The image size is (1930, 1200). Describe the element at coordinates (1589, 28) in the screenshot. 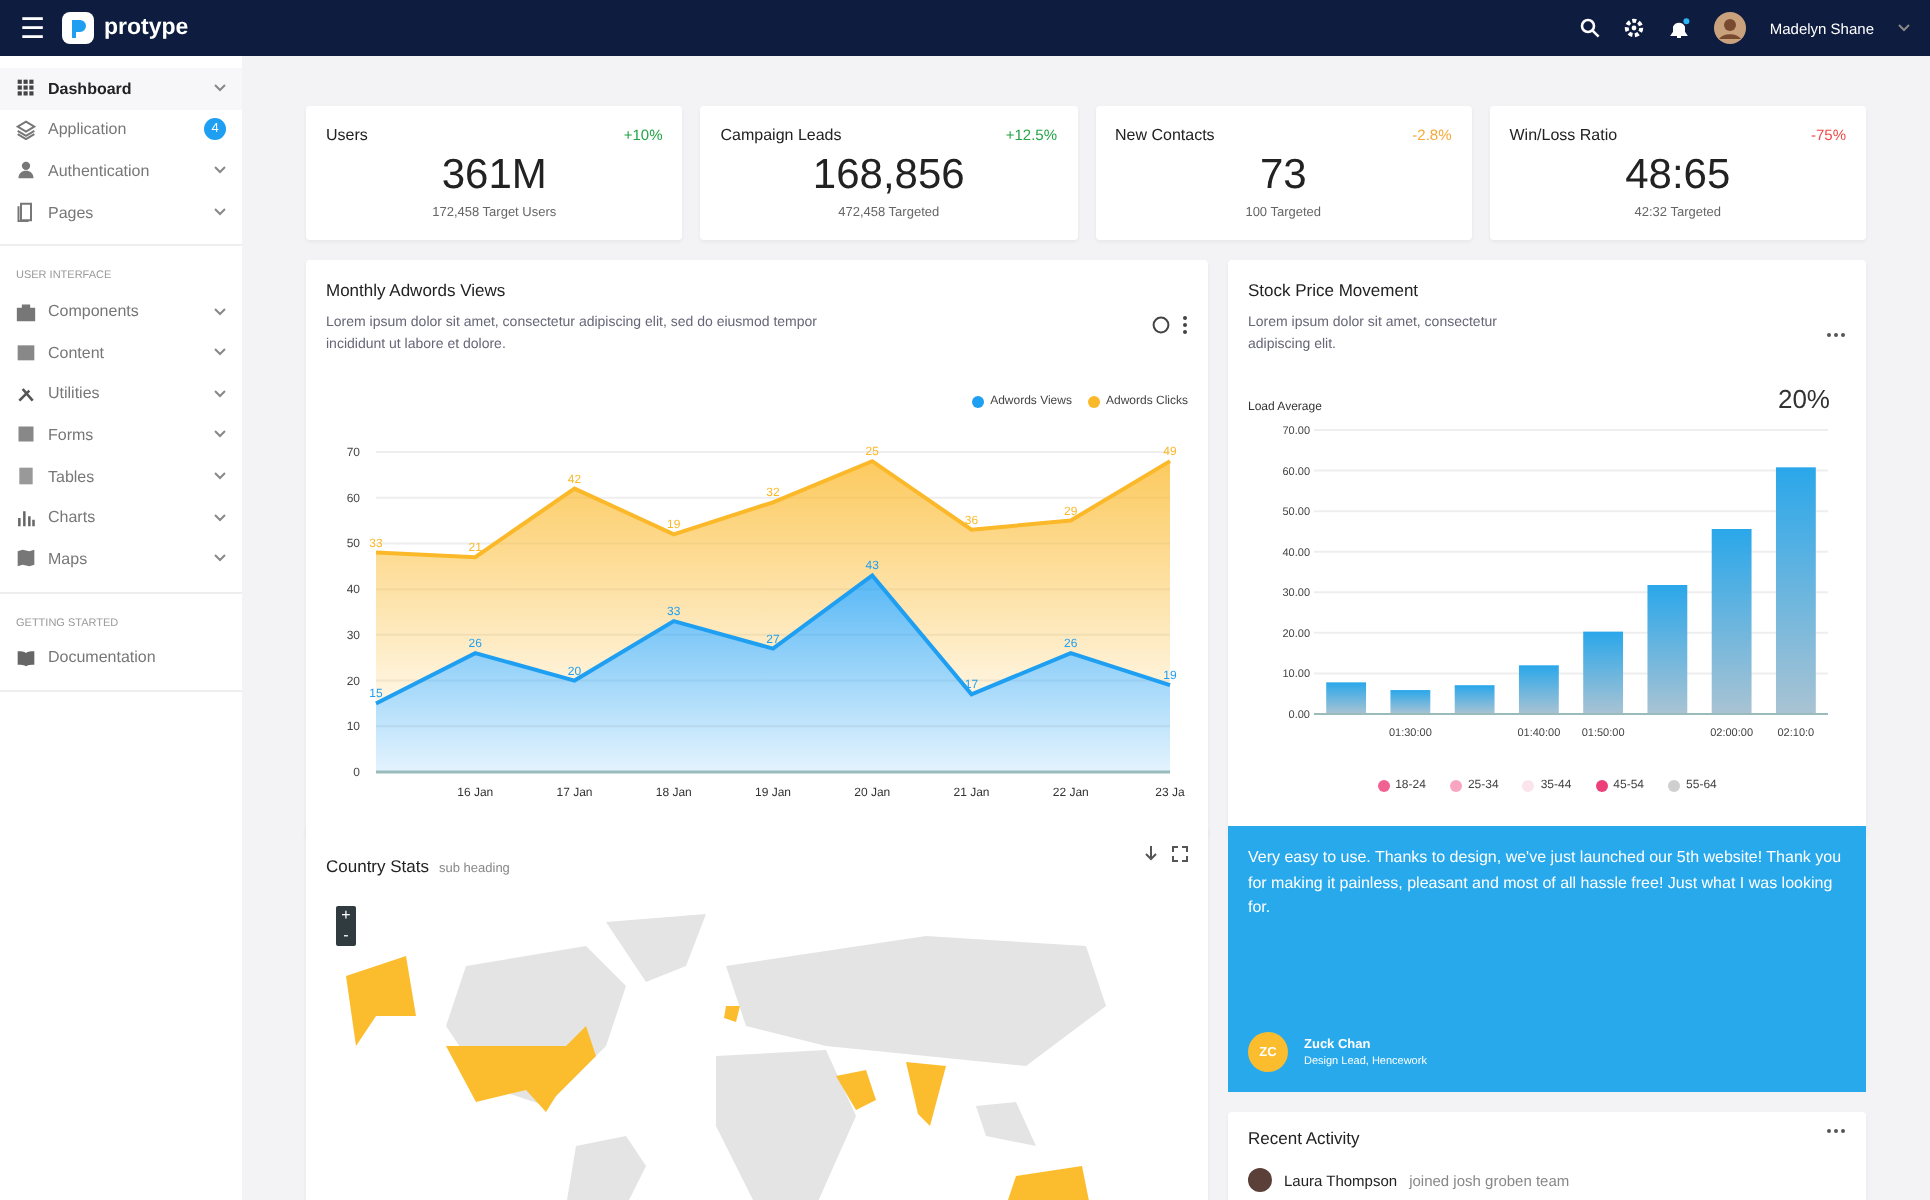

I see `search-icon` at that location.